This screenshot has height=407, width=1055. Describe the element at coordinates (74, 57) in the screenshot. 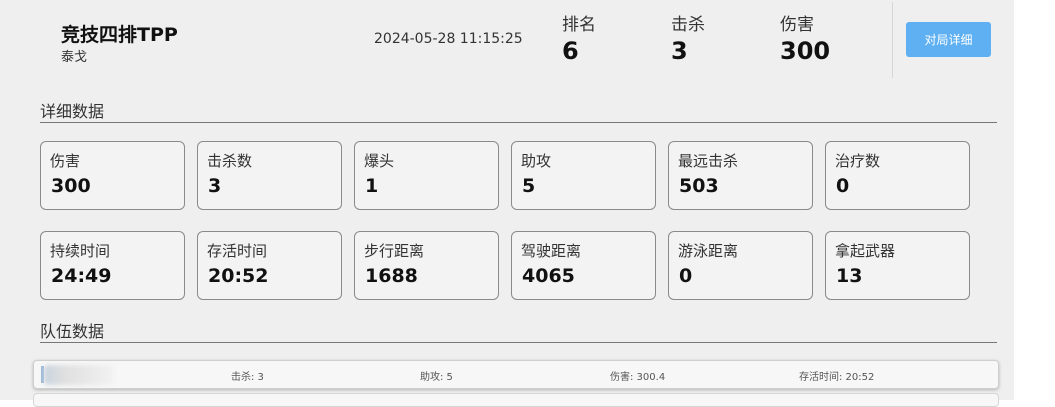

I see `map-name: 泰戈` at that location.